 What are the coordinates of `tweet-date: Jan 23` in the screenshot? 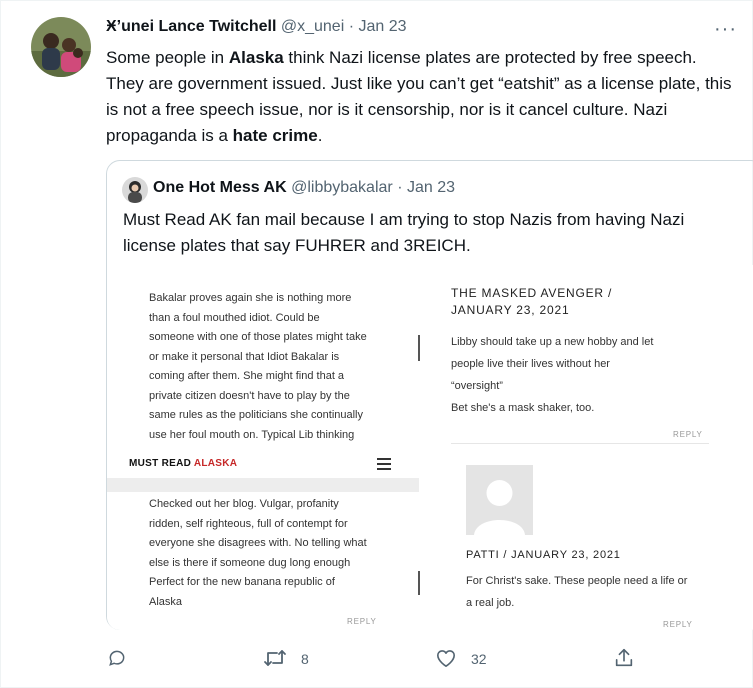 It's located at (382, 26).